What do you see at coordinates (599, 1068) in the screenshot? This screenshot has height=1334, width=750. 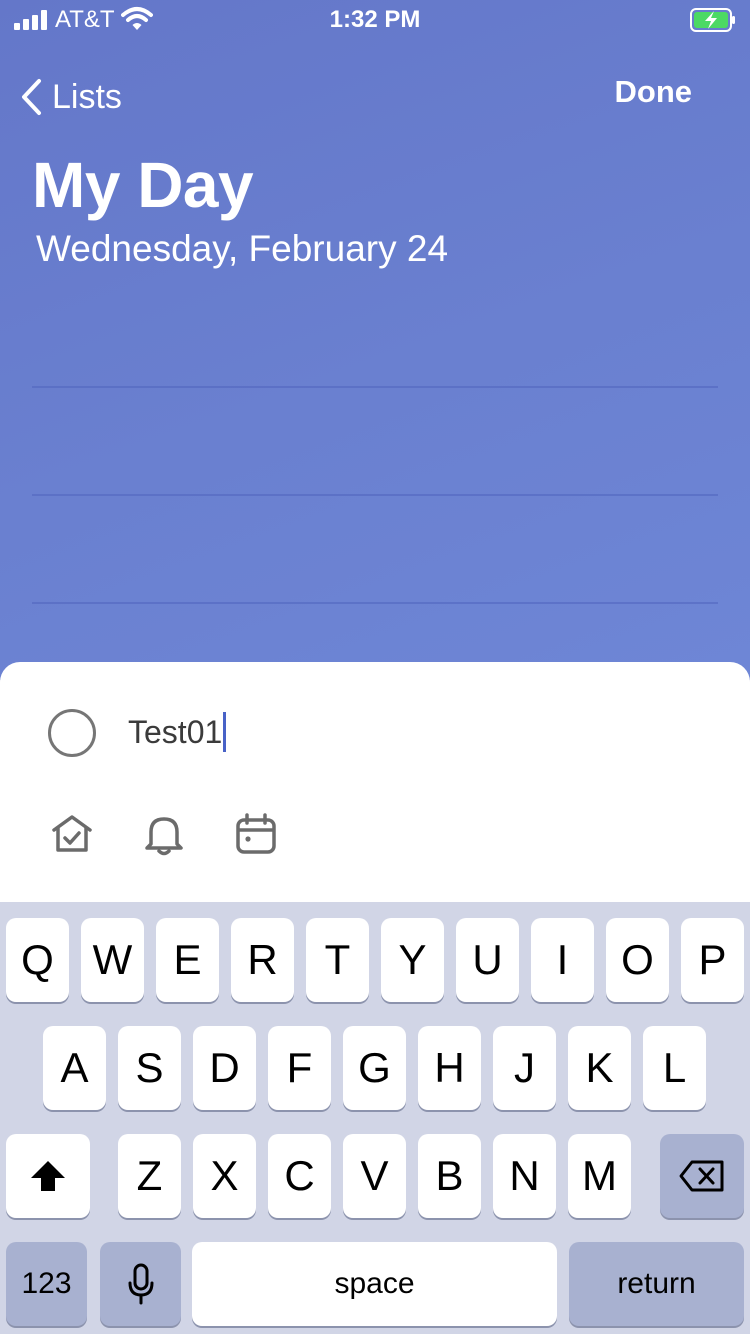 I see `key-k: K` at bounding box center [599, 1068].